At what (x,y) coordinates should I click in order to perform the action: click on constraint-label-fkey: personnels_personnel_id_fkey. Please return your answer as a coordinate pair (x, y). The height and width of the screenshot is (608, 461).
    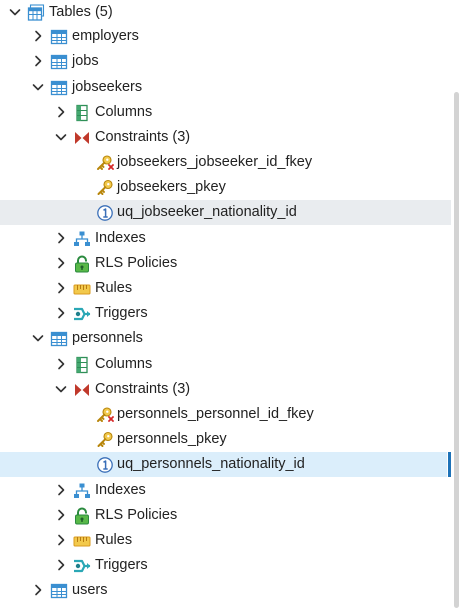
    Looking at the image, I should click on (215, 414).